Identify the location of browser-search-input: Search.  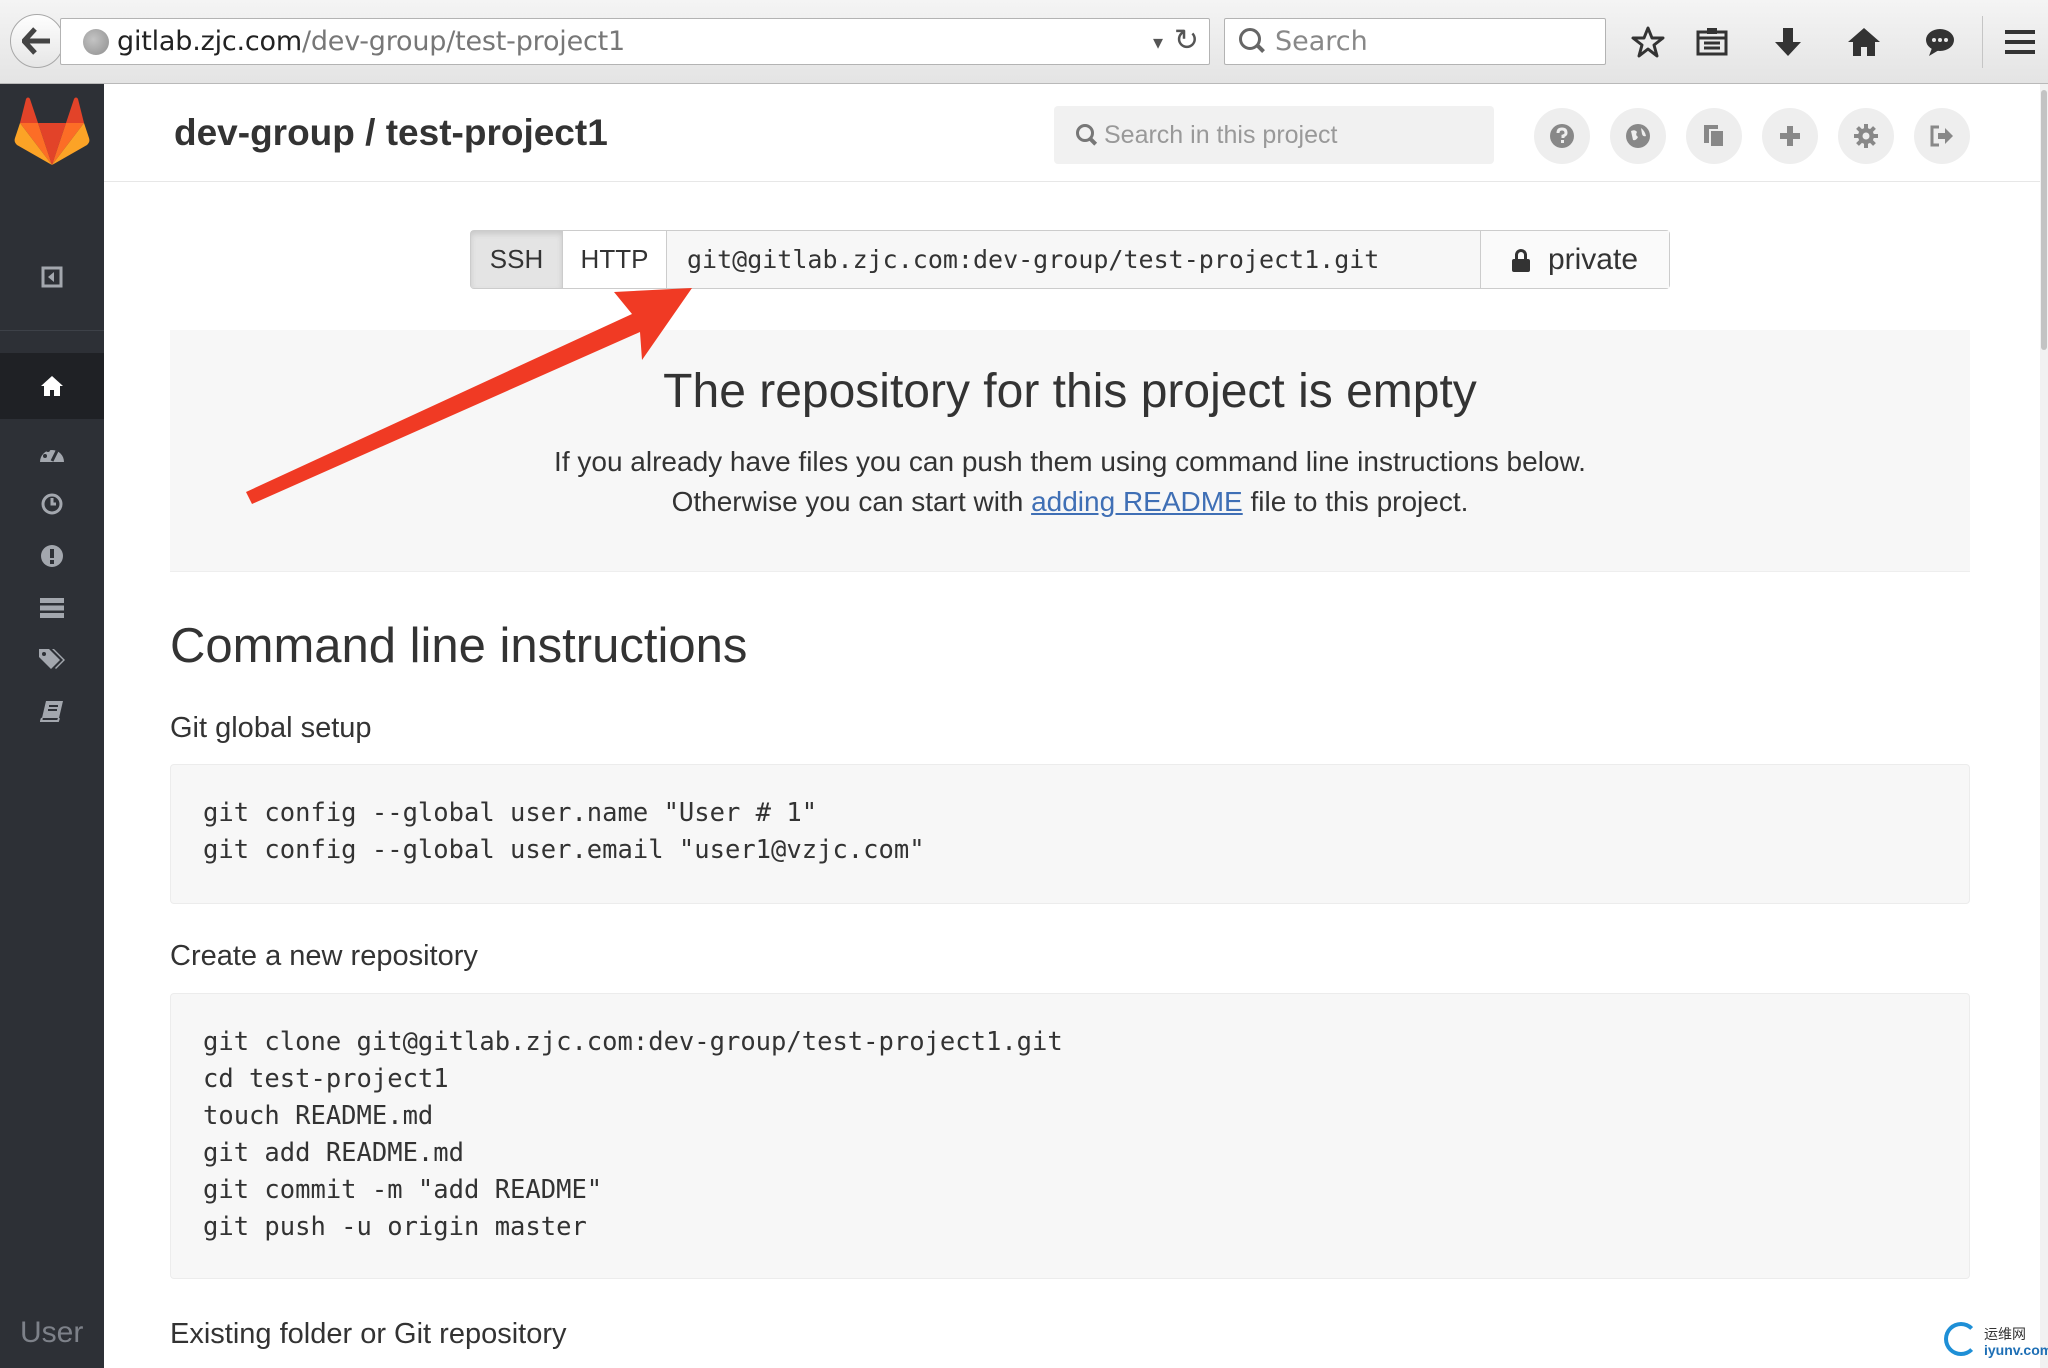
(1415, 41).